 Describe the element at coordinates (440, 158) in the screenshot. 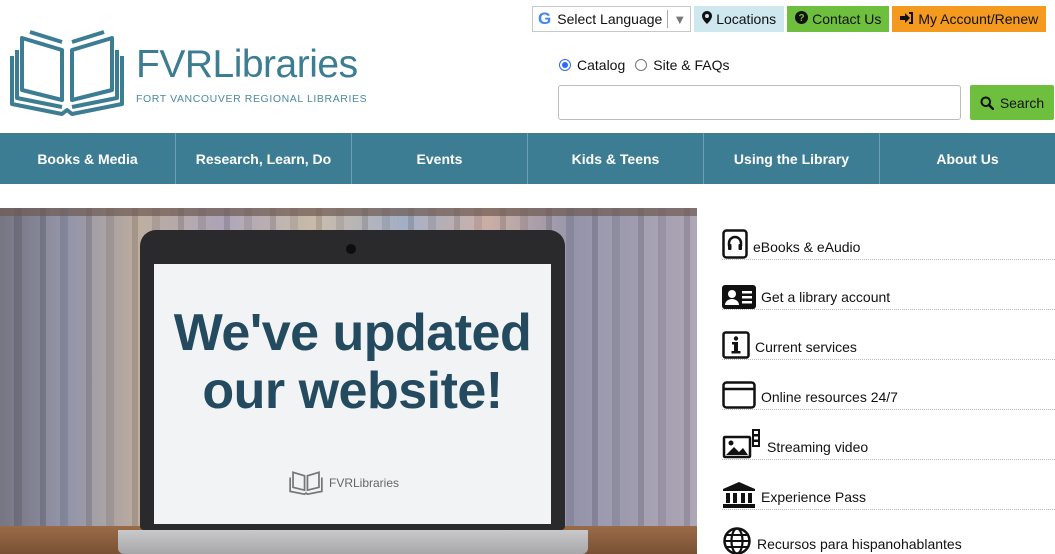

I see `nav-events: Events` at that location.